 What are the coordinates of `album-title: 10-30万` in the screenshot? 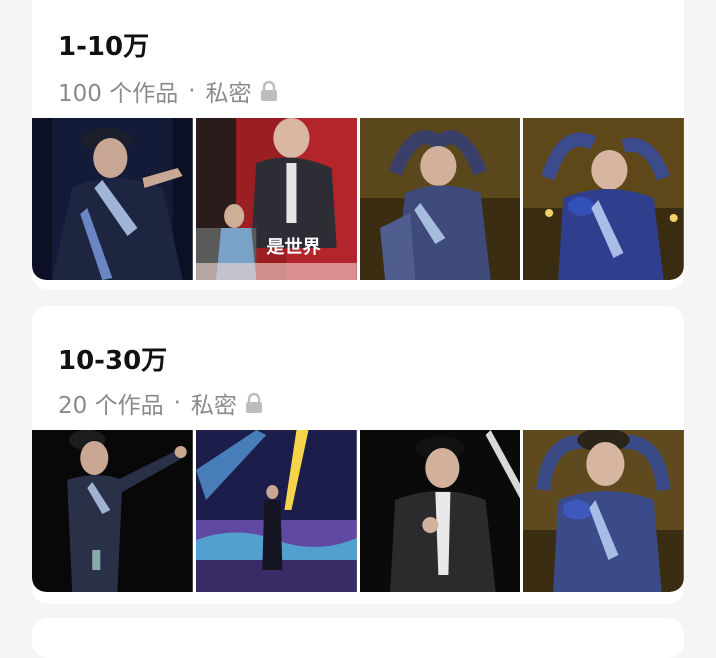 It's located at (113, 361).